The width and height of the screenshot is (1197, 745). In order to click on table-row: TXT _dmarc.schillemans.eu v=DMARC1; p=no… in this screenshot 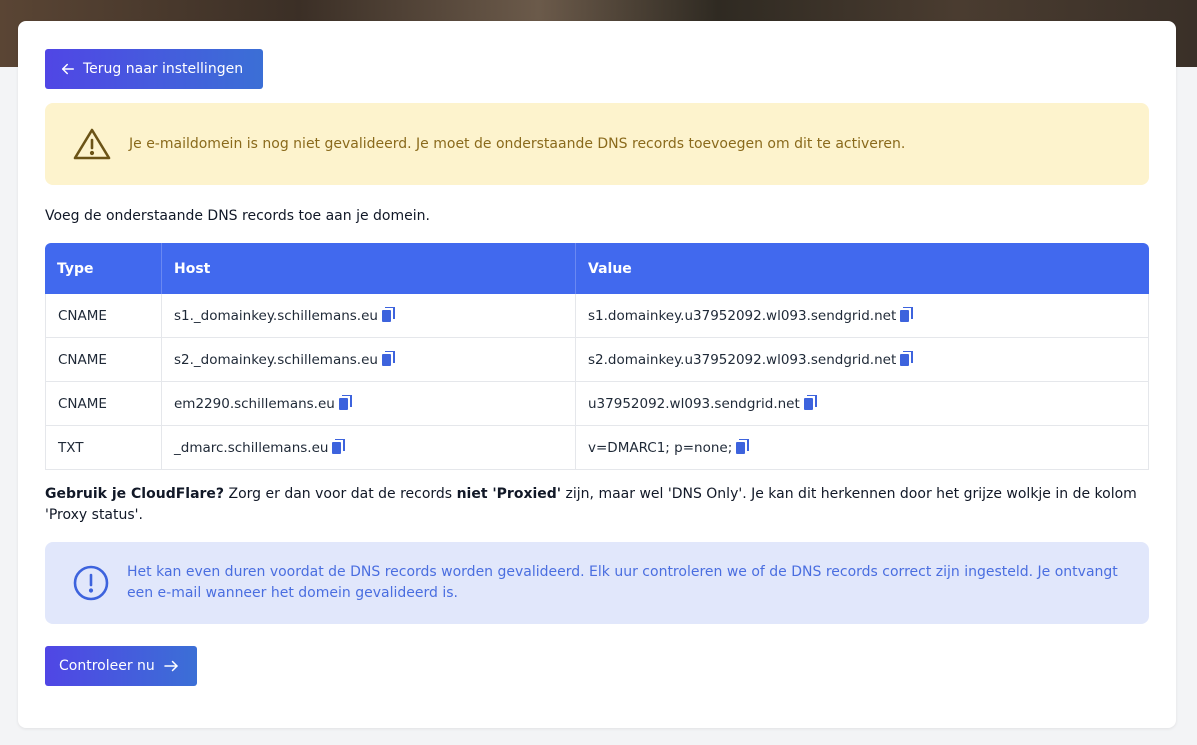, I will do `click(597, 448)`.